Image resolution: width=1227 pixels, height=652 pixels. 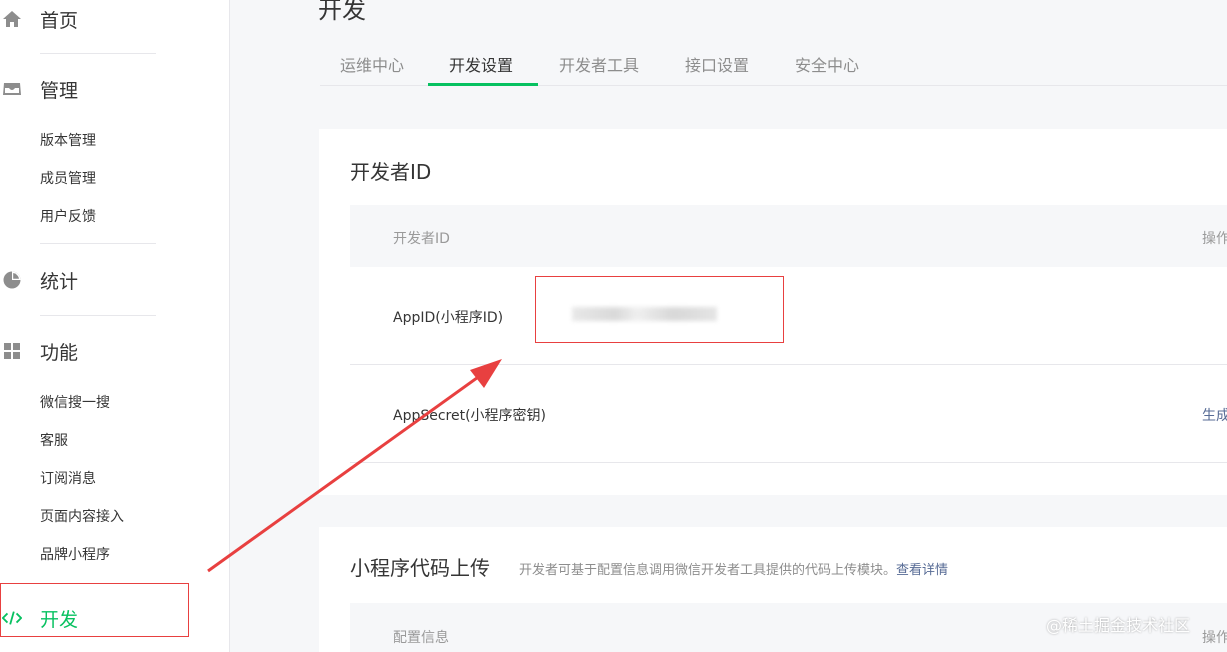 I want to click on sidebar-item-user-feedback: 用户反馈, so click(x=68, y=217).